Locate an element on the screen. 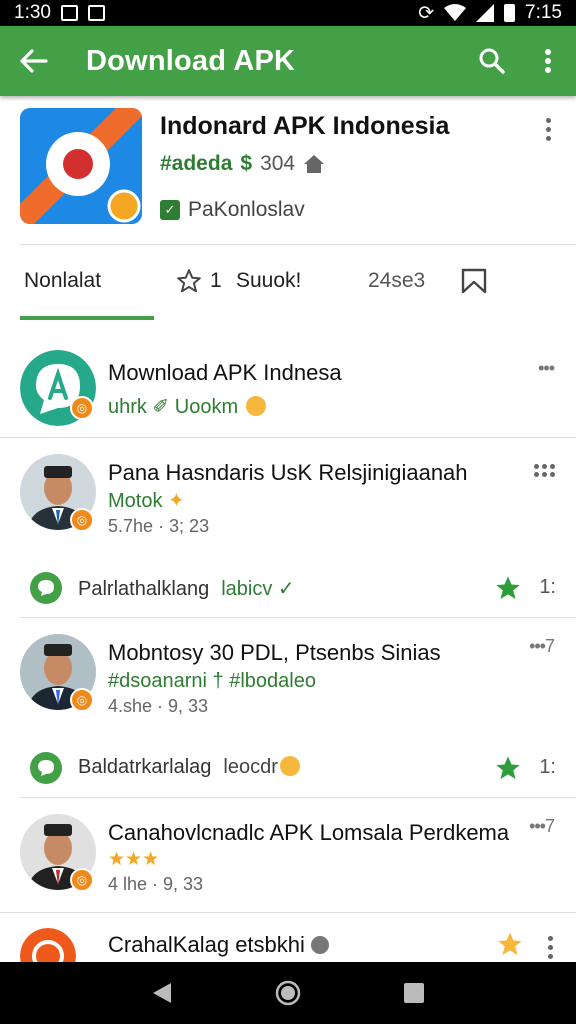 Image resolution: width=576 pixels, height=1024 pixels. sync-icon: ⟳ is located at coordinates (426, 13).